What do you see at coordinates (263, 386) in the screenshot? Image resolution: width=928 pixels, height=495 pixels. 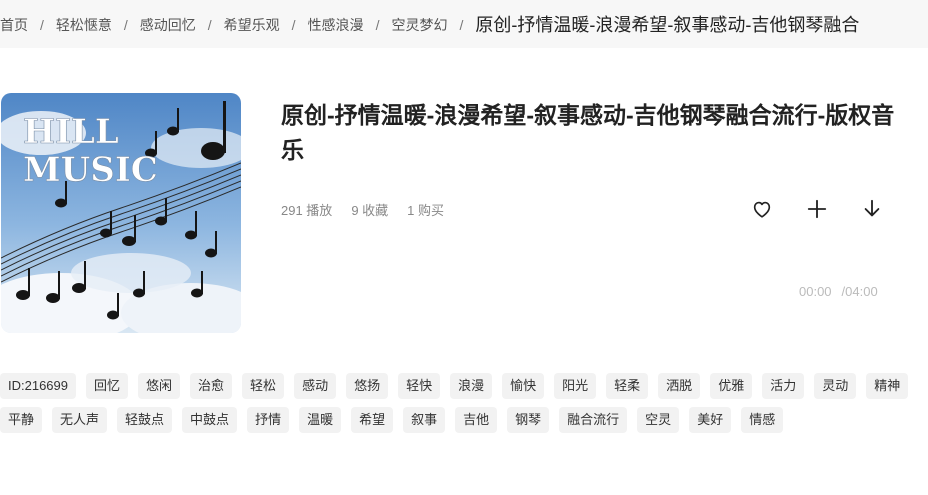 I see `tag-chip: 轻松` at bounding box center [263, 386].